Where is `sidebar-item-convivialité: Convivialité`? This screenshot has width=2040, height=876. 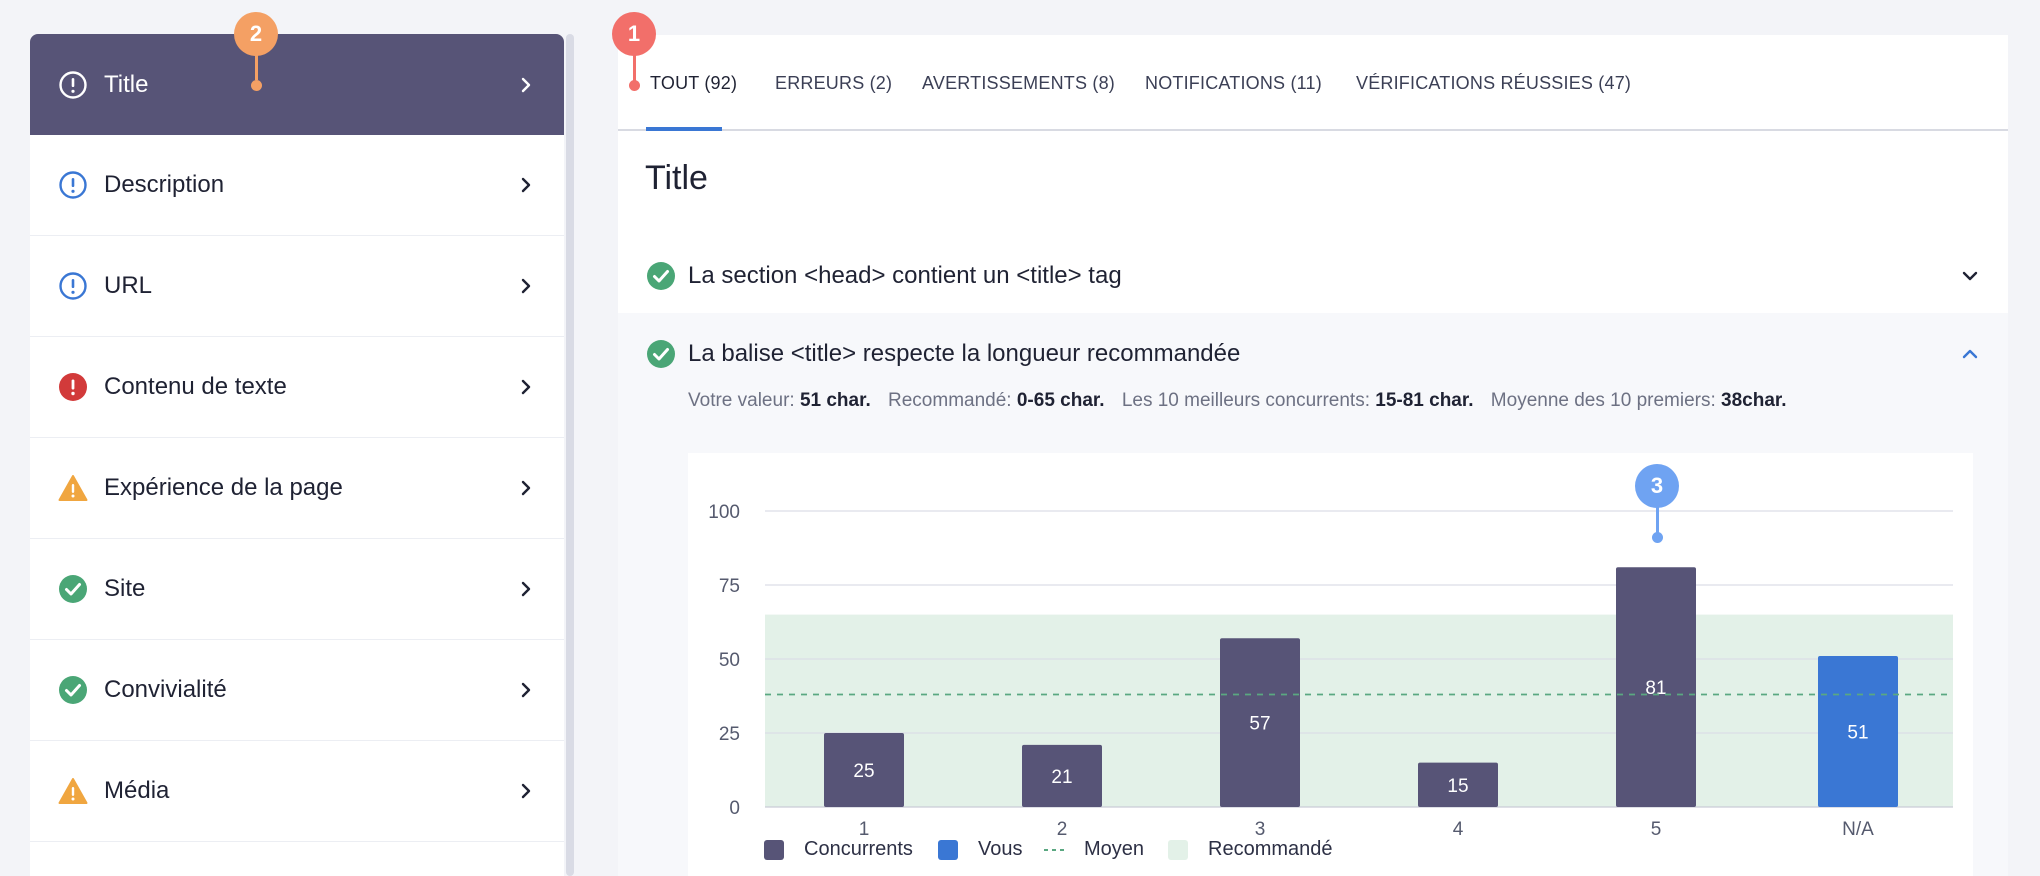
sidebar-item-convivialité: Convivialité is located at coordinates (297, 690).